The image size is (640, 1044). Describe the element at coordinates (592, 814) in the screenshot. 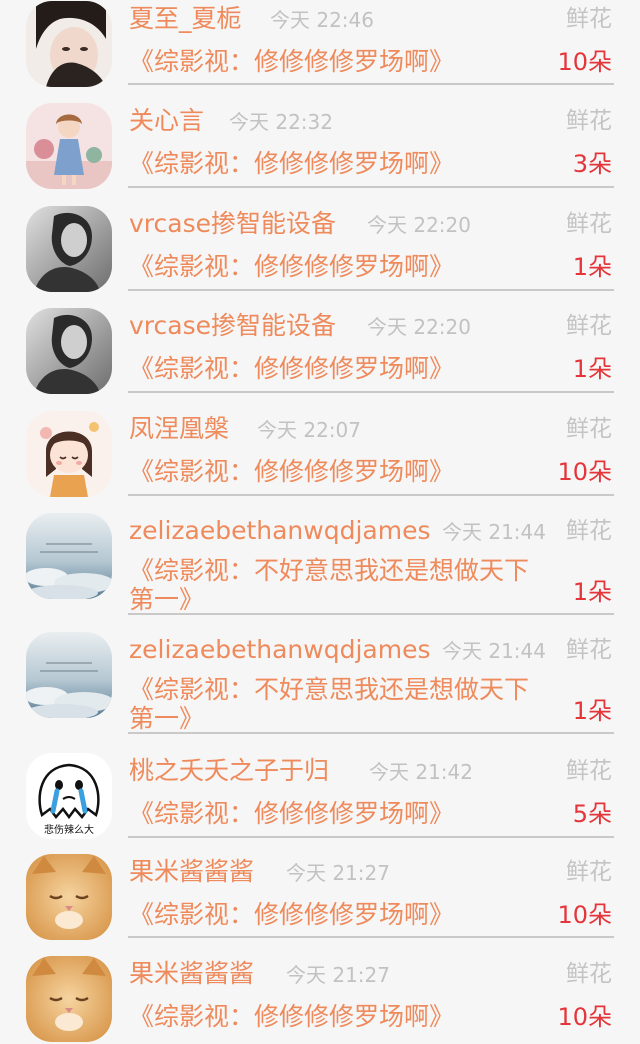

I see `gift-count: 5朵` at that location.